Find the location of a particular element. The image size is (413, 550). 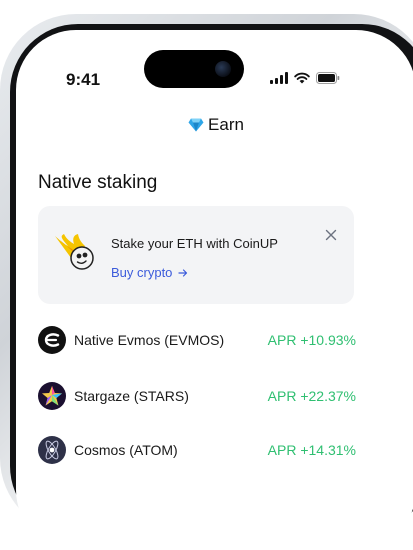

promo-title: Stake your ETH with CoinUP is located at coordinates (194, 243).